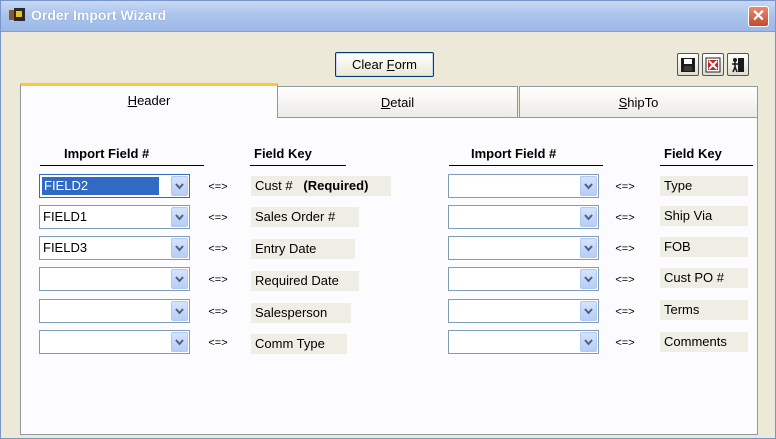  I want to click on field-key-terms: Terms, so click(704, 310).